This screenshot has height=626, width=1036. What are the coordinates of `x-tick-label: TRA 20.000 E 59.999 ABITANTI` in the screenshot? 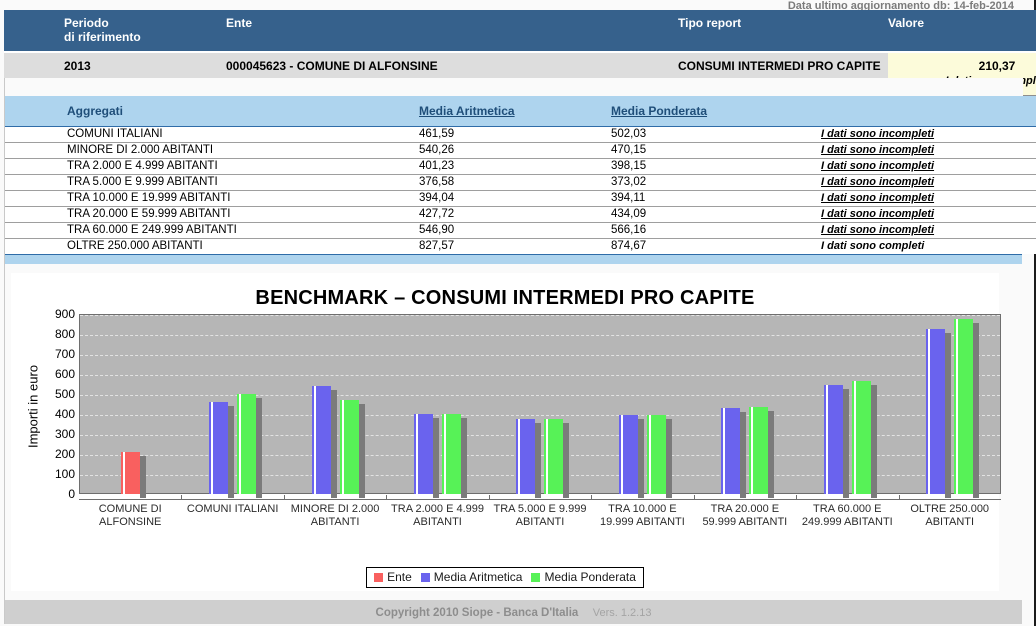 It's located at (745, 515).